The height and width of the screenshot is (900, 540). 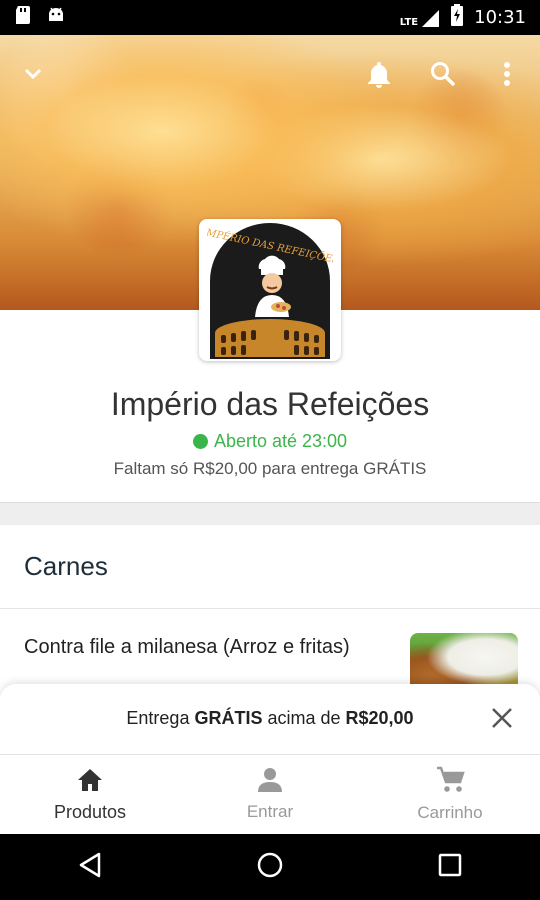 What do you see at coordinates (379, 74) in the screenshot?
I see `bell-icon` at bounding box center [379, 74].